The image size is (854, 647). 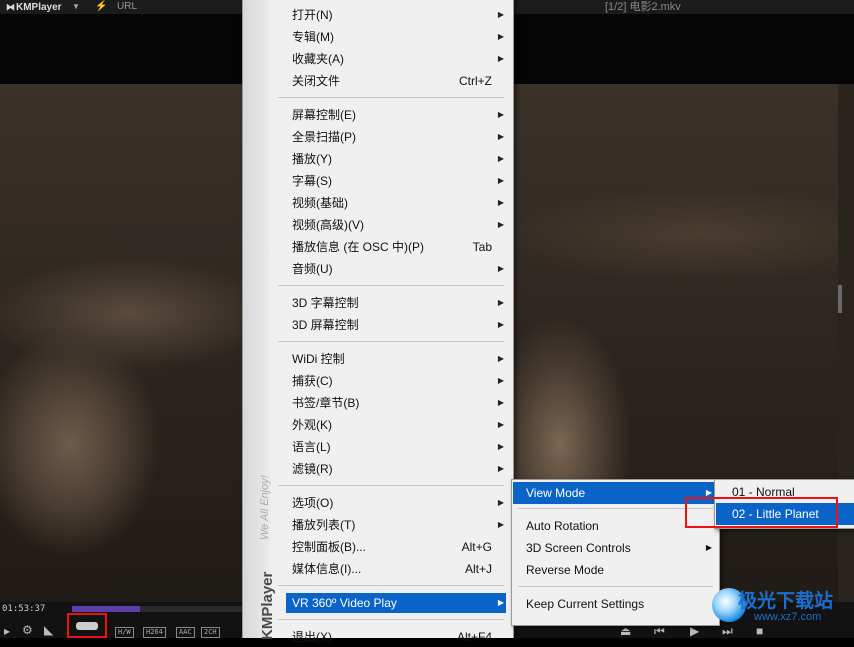 I want to click on app-logo: ⧓KMPlayer, so click(x=34, y=7).